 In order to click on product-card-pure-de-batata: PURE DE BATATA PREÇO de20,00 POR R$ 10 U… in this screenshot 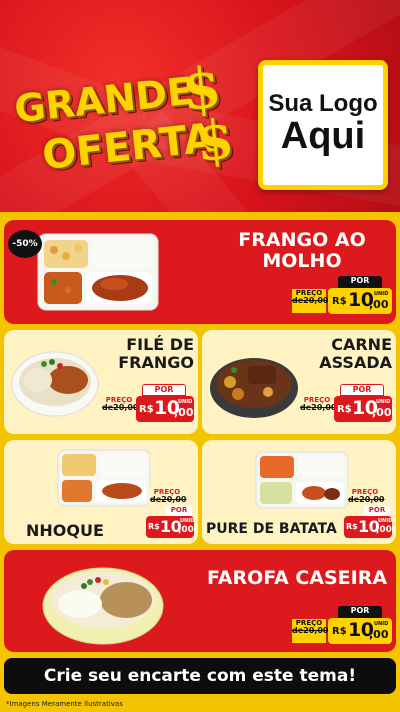, I will do `click(299, 492)`.